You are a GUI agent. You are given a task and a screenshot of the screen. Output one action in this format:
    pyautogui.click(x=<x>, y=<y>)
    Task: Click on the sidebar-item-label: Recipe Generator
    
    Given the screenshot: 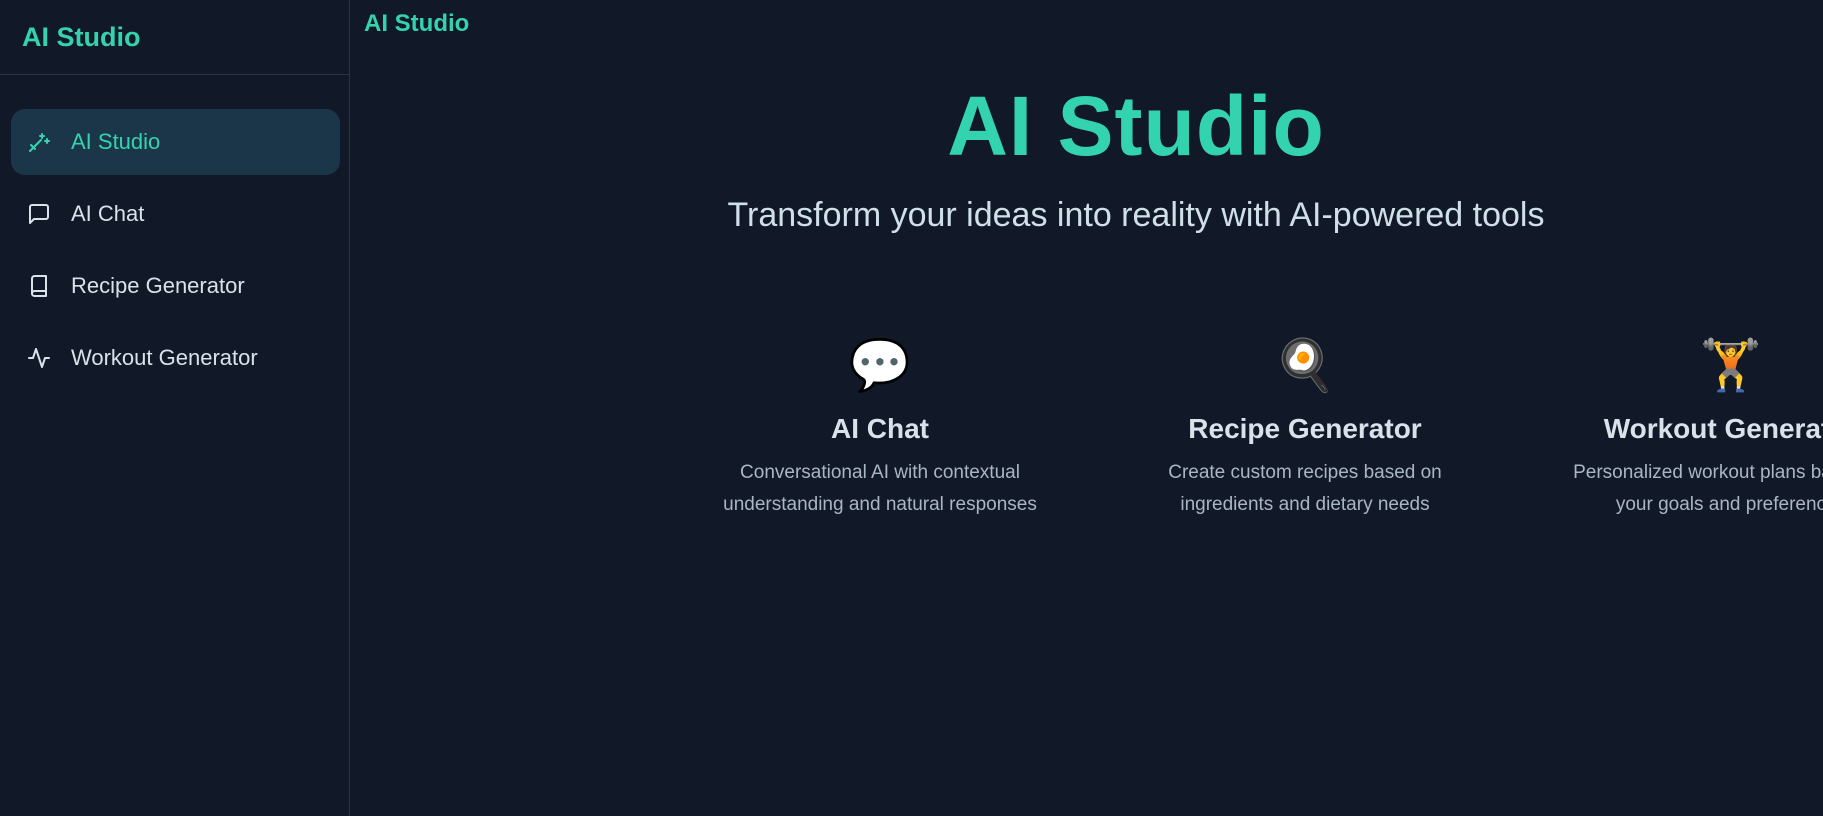 What is the action you would take?
    pyautogui.click(x=158, y=285)
    